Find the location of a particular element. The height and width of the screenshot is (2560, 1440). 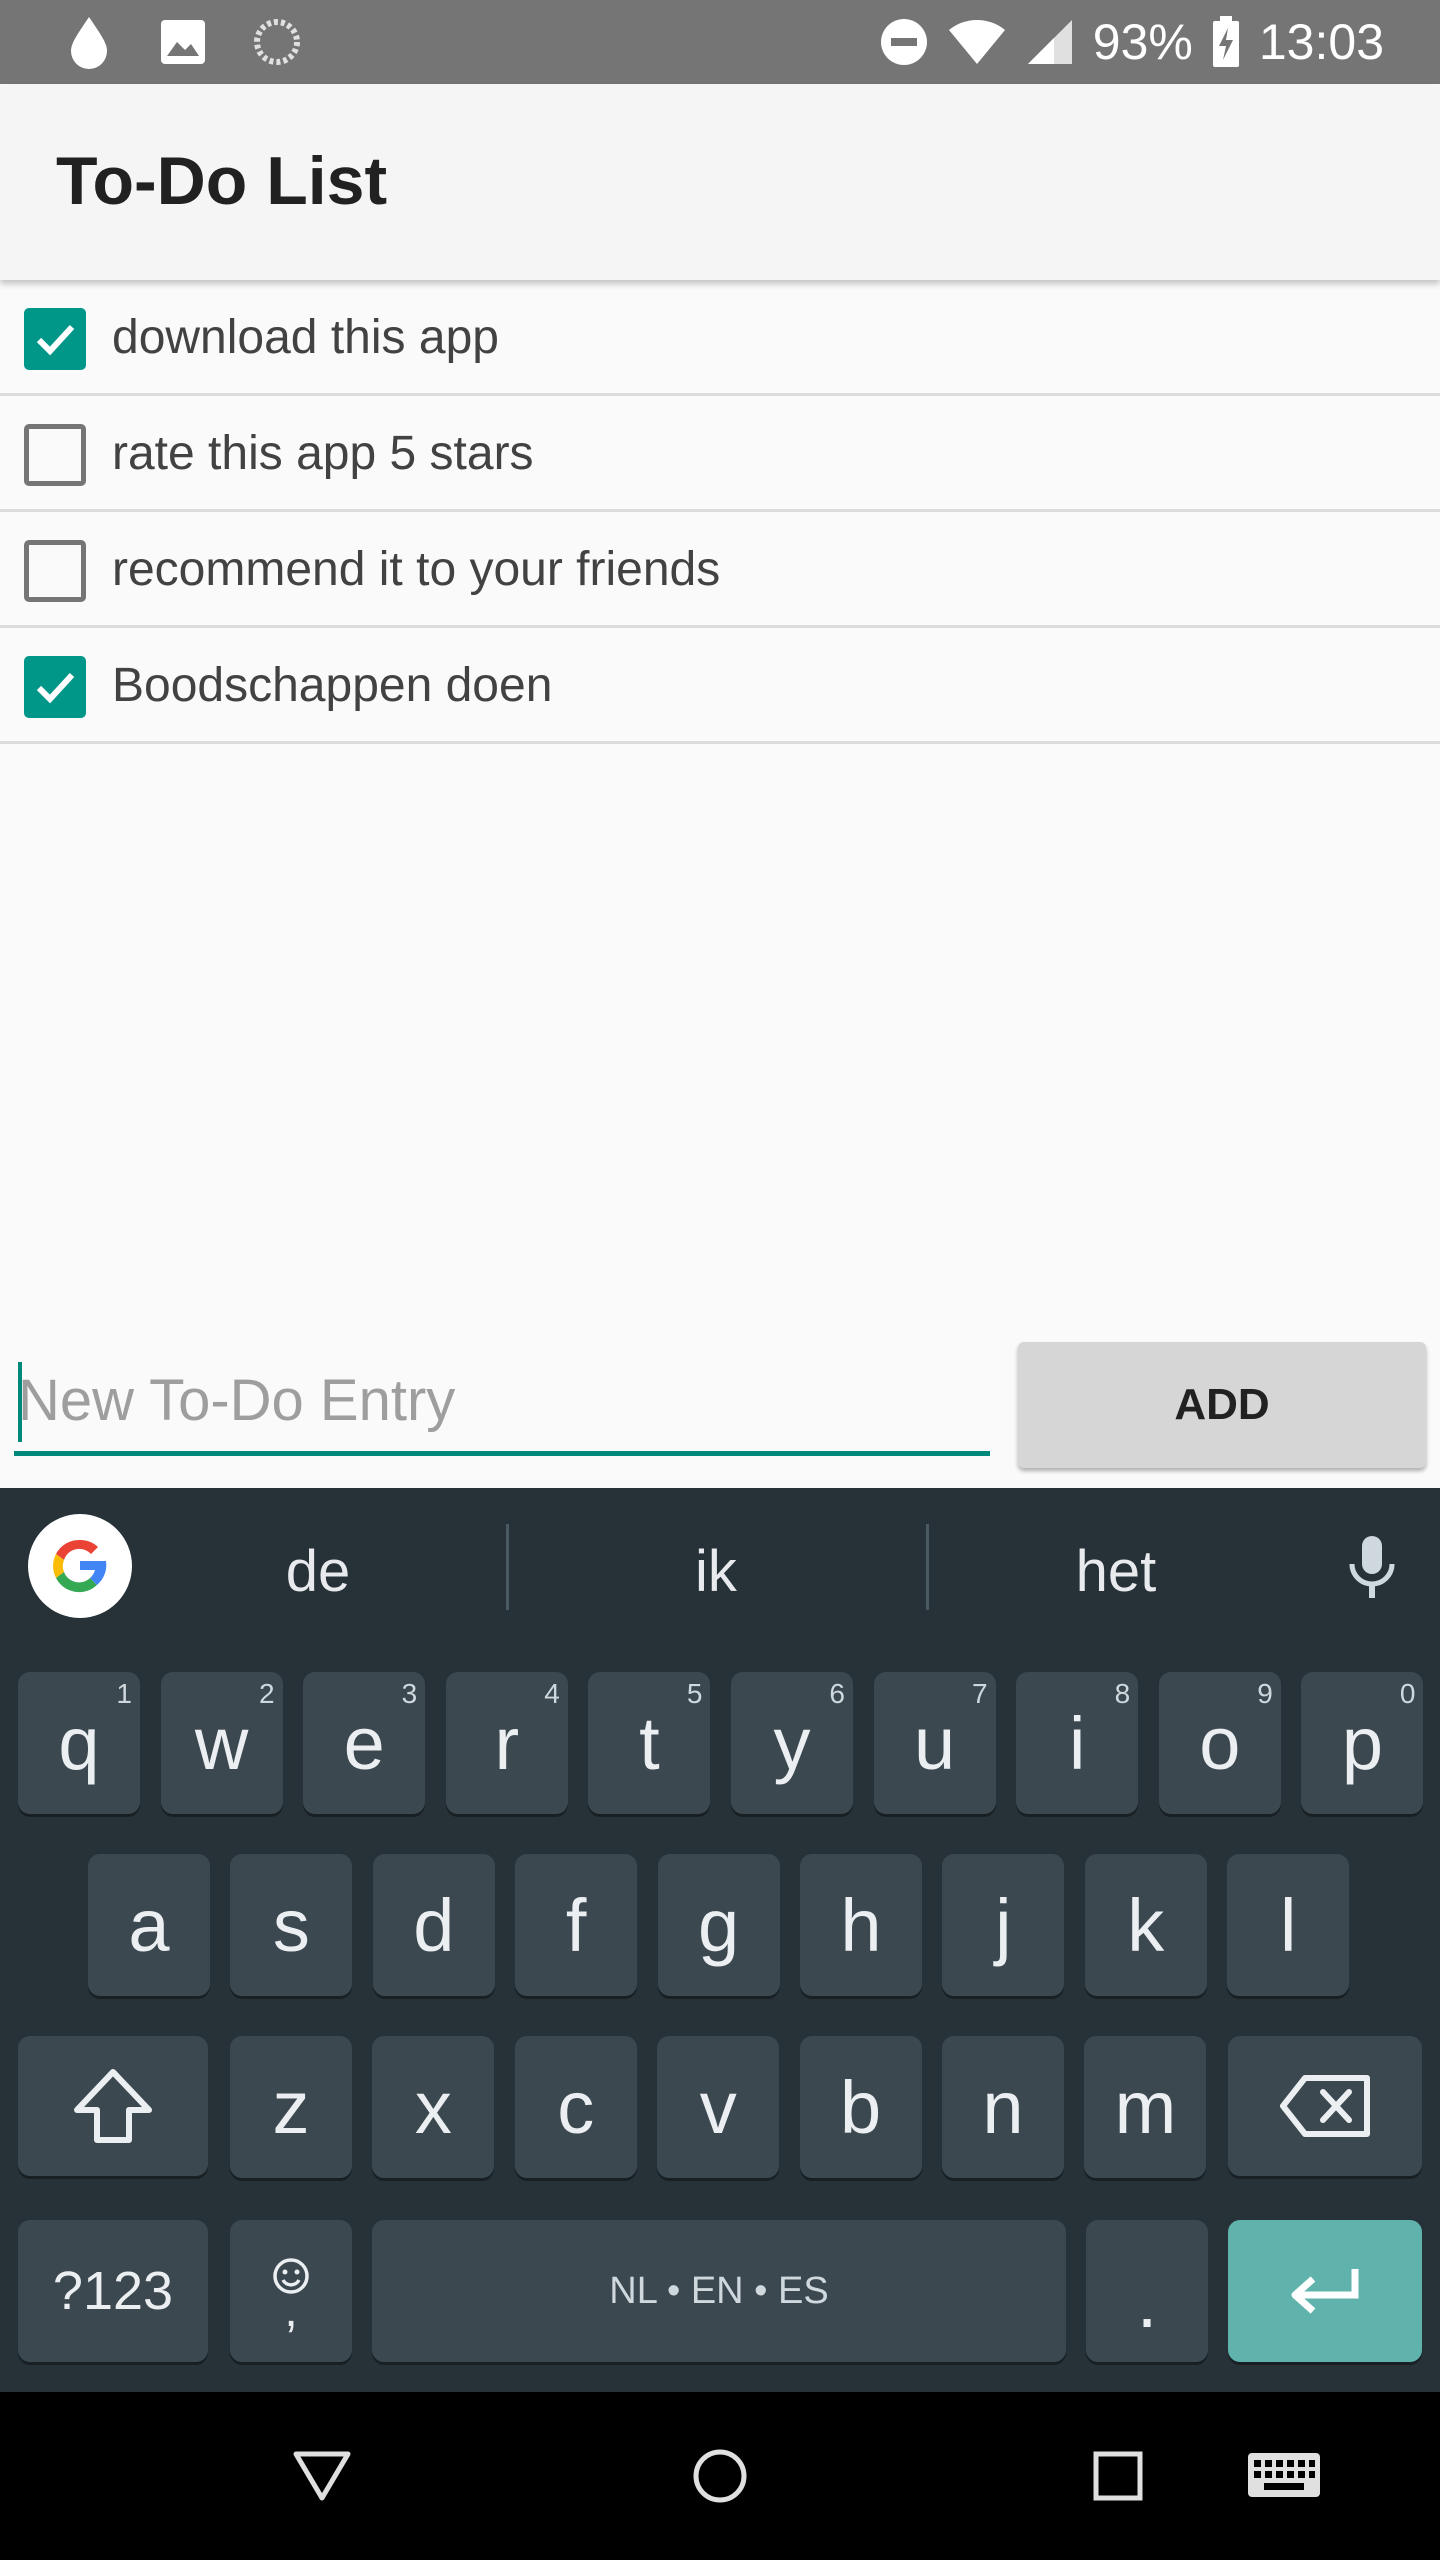

google-icon is located at coordinates (80, 1566).